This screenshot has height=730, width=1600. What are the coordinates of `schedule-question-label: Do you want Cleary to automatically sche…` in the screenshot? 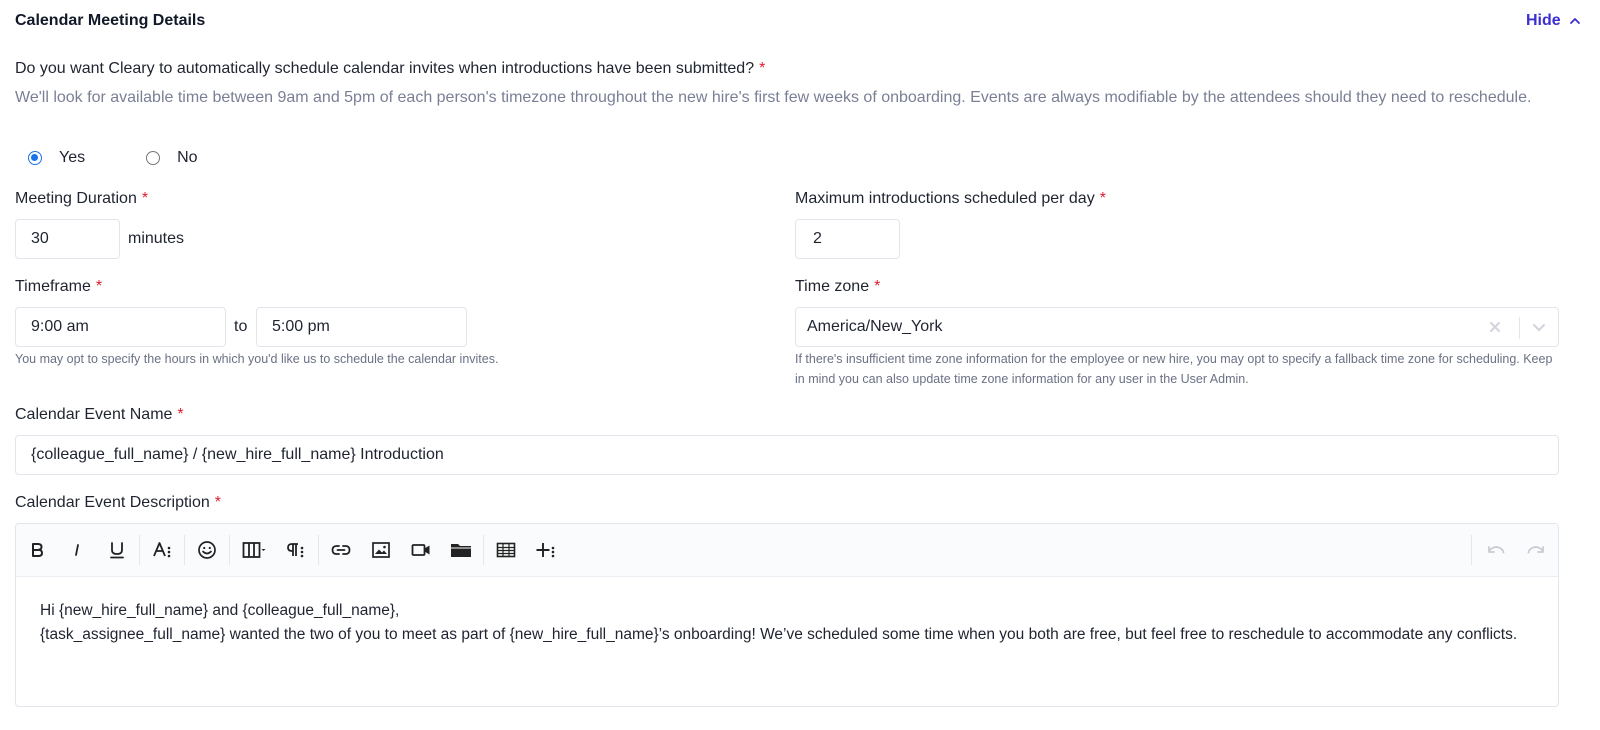 It's located at (390, 68).